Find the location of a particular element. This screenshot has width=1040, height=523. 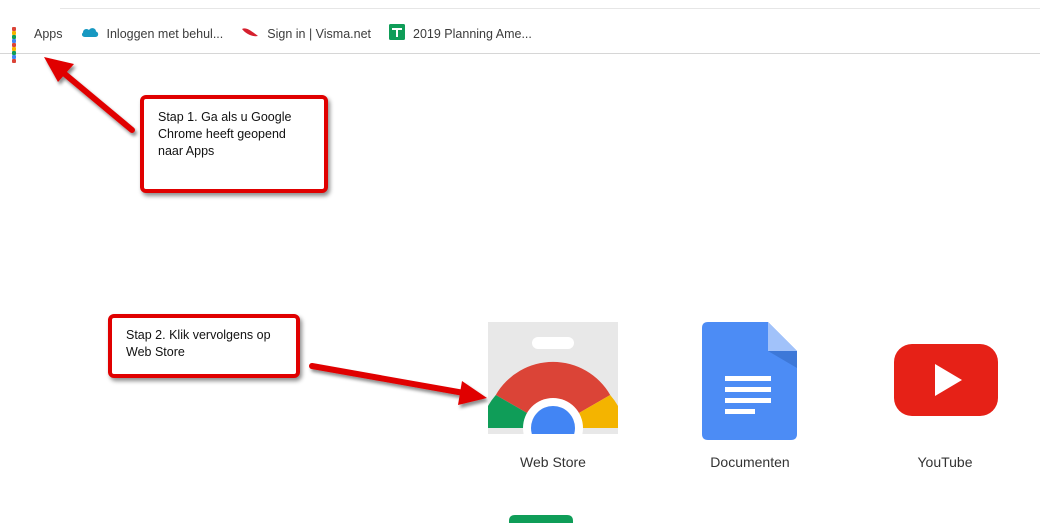

sheets-icon is located at coordinates (397, 33).